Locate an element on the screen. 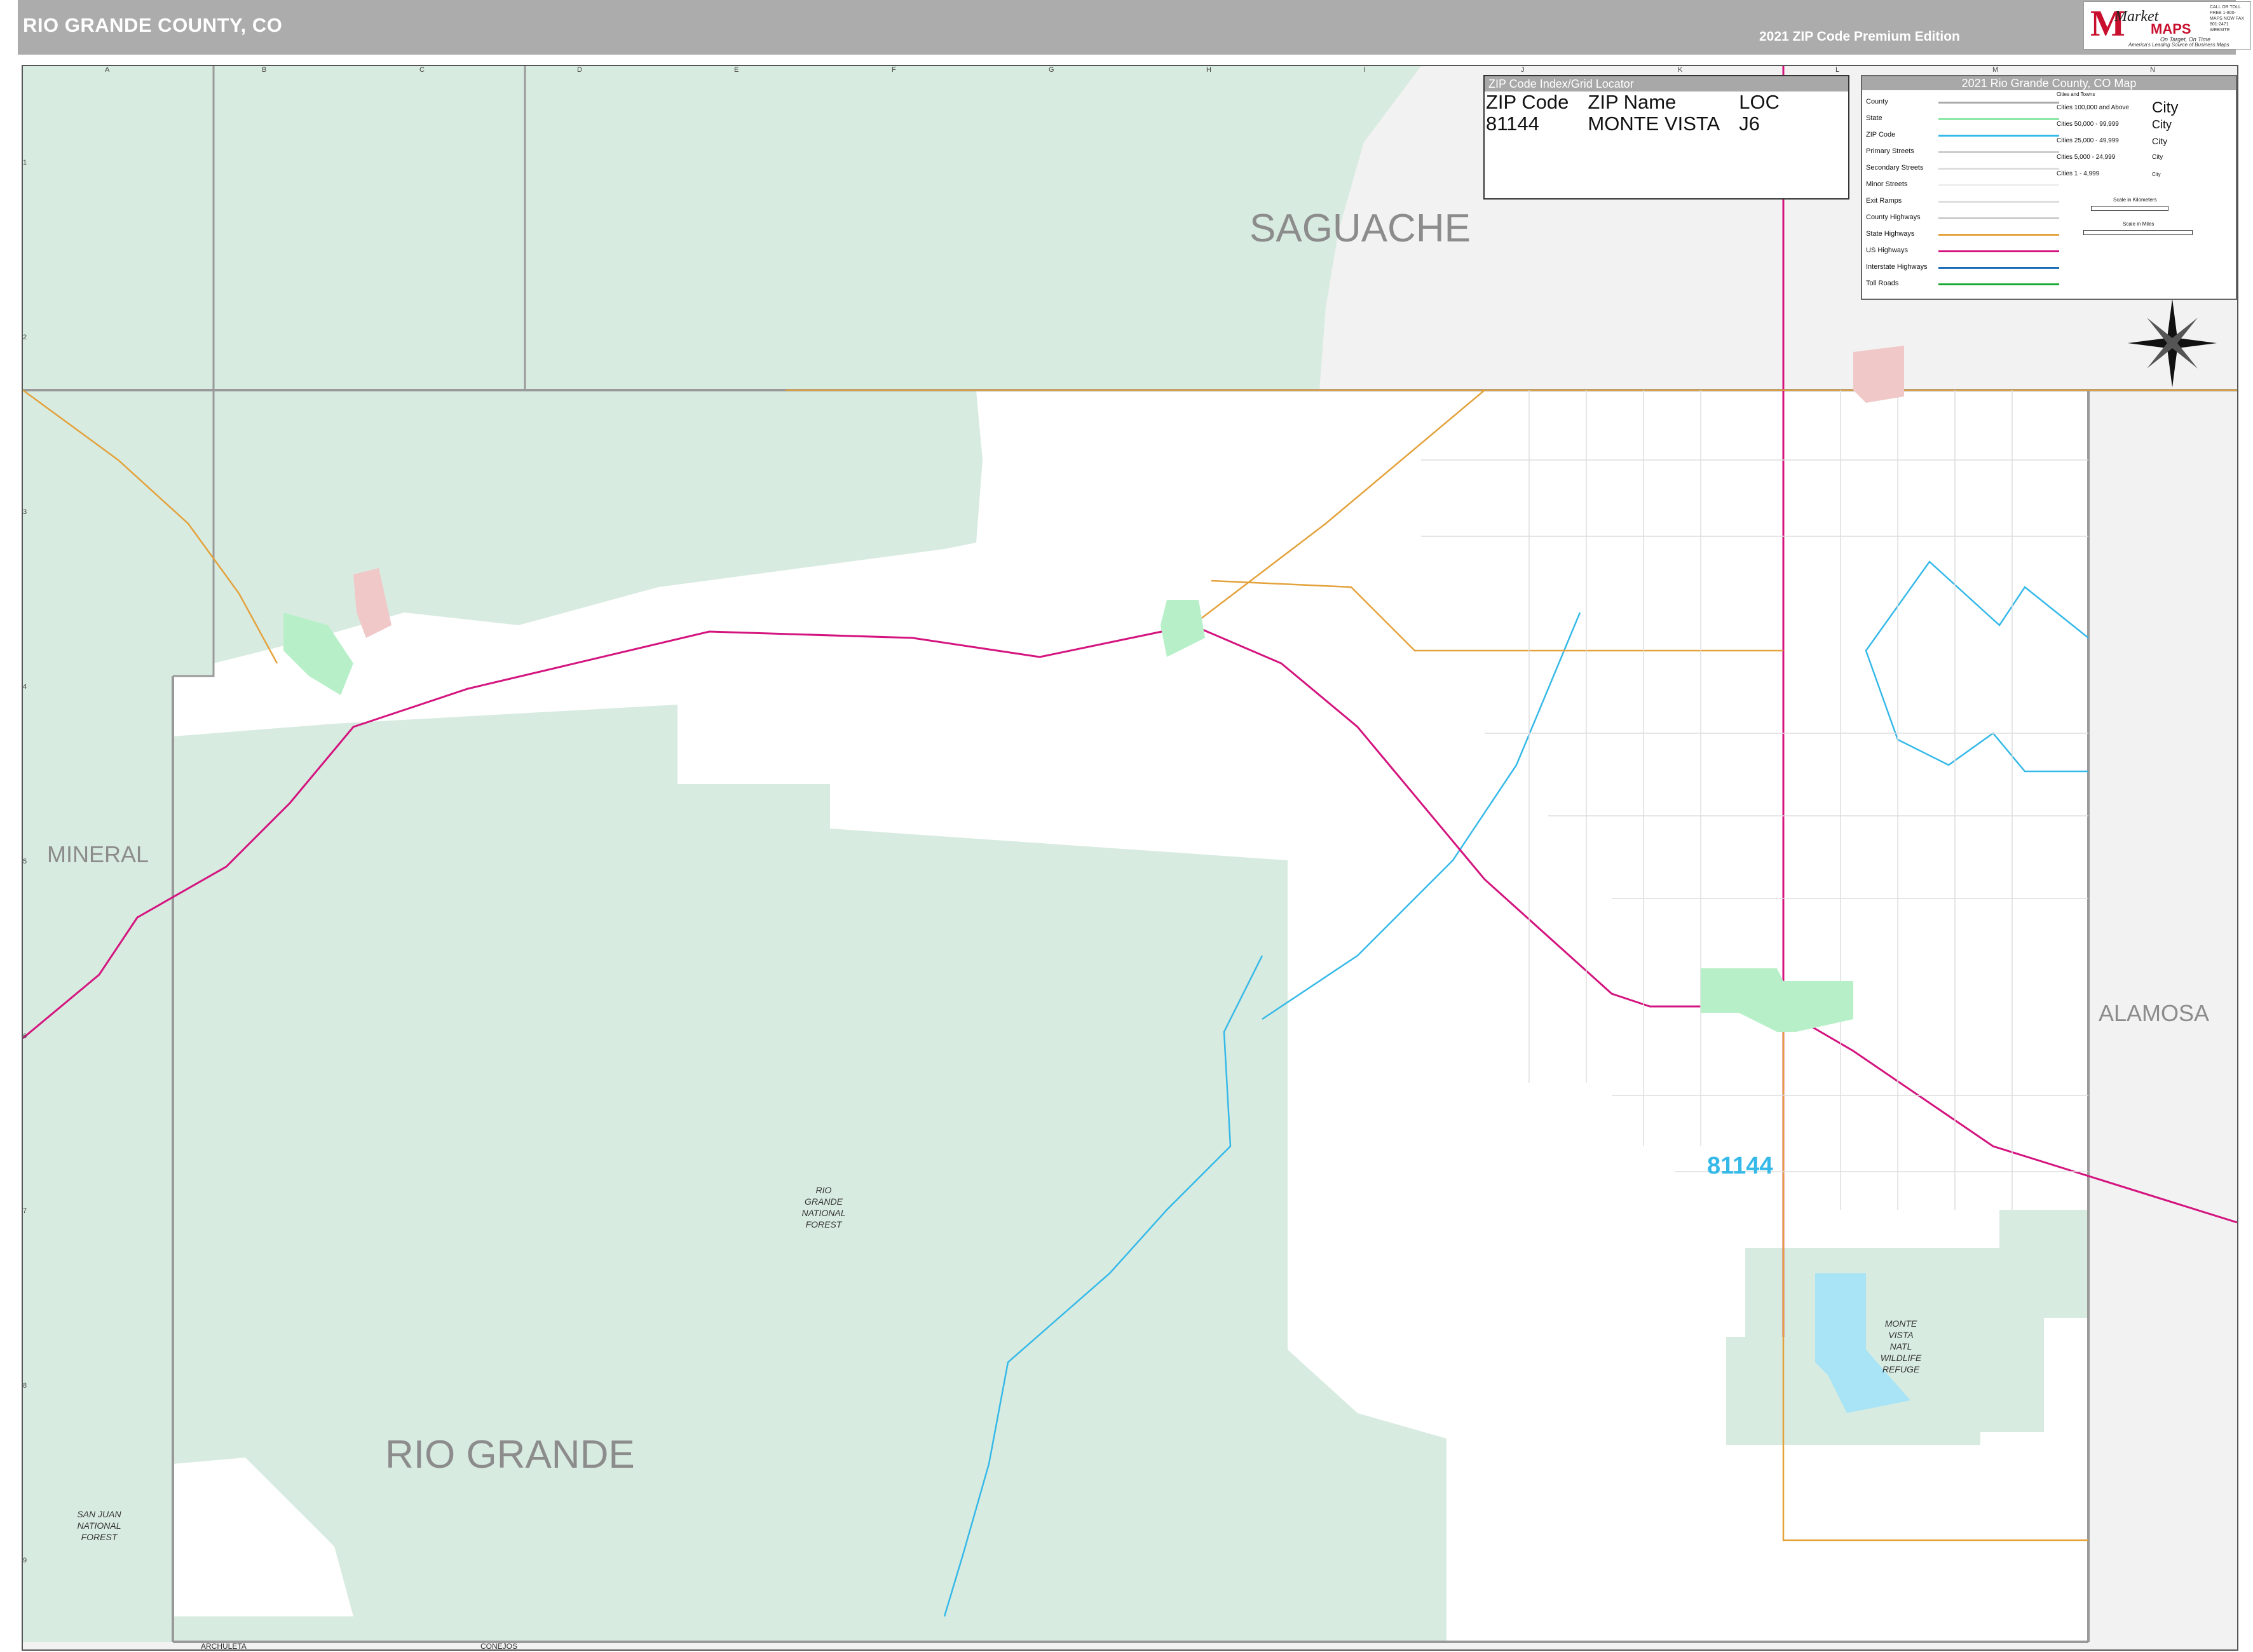 The width and height of the screenshot is (2253, 1652). legend-swatch-county-hwy is located at coordinates (1998, 218).